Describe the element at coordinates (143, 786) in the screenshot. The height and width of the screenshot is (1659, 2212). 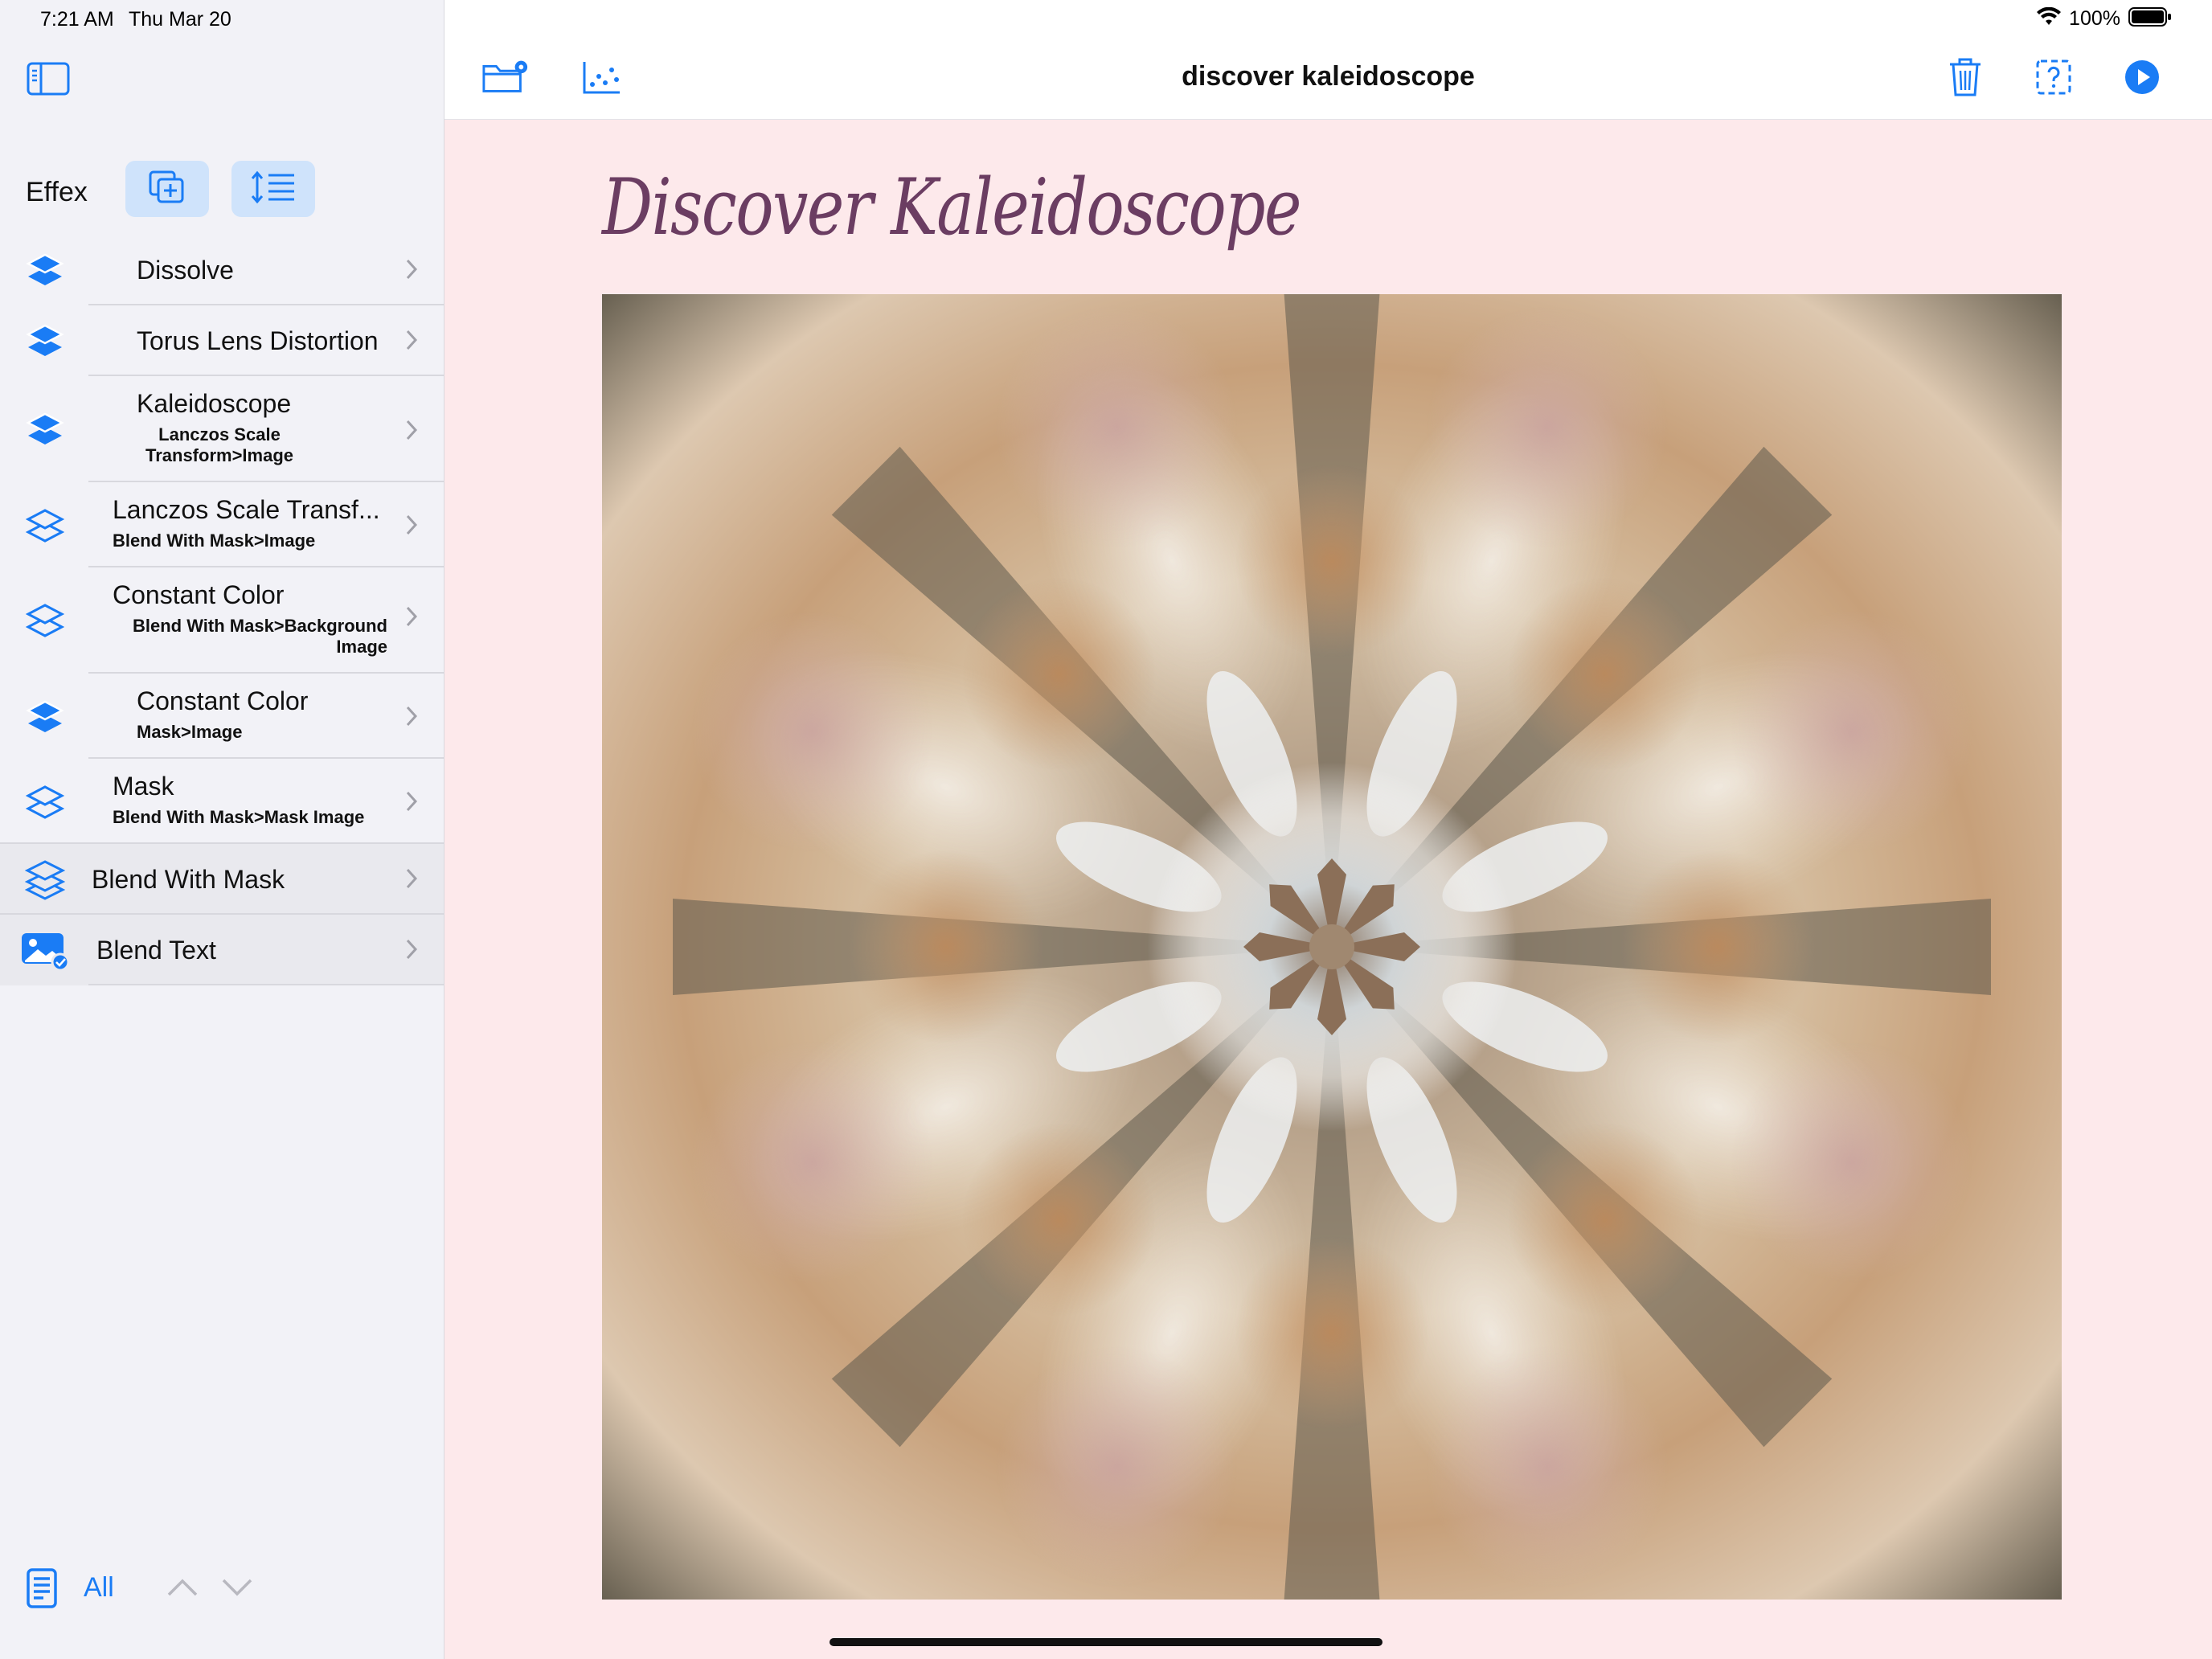
I see `item-title: Mask` at that location.